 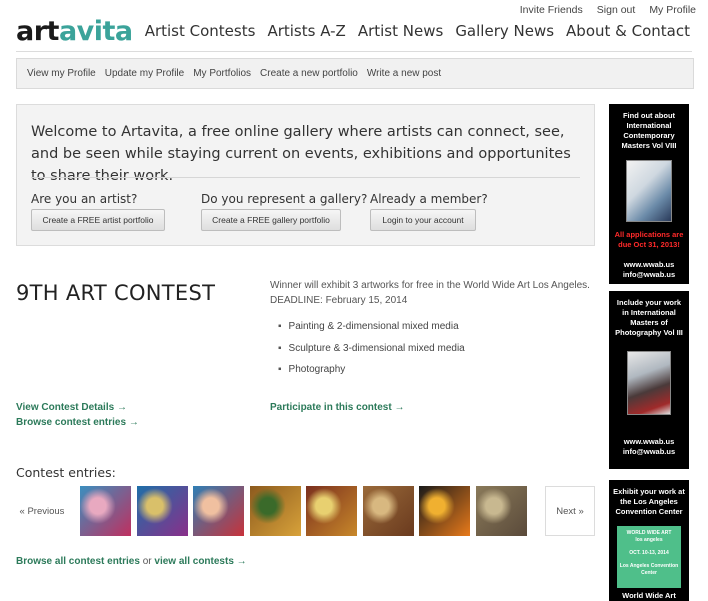 What do you see at coordinates (116, 293) in the screenshot?
I see `contest-title: 9TH ART CONTEST` at bounding box center [116, 293].